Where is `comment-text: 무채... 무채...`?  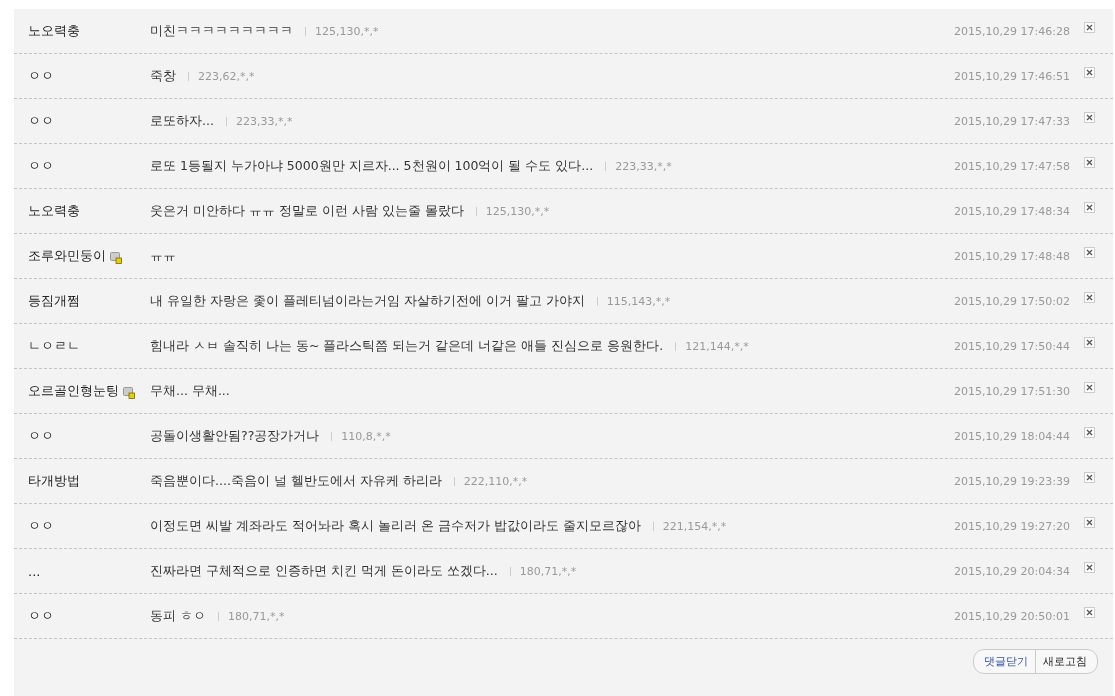
comment-text: 무채... 무채... is located at coordinates (190, 391).